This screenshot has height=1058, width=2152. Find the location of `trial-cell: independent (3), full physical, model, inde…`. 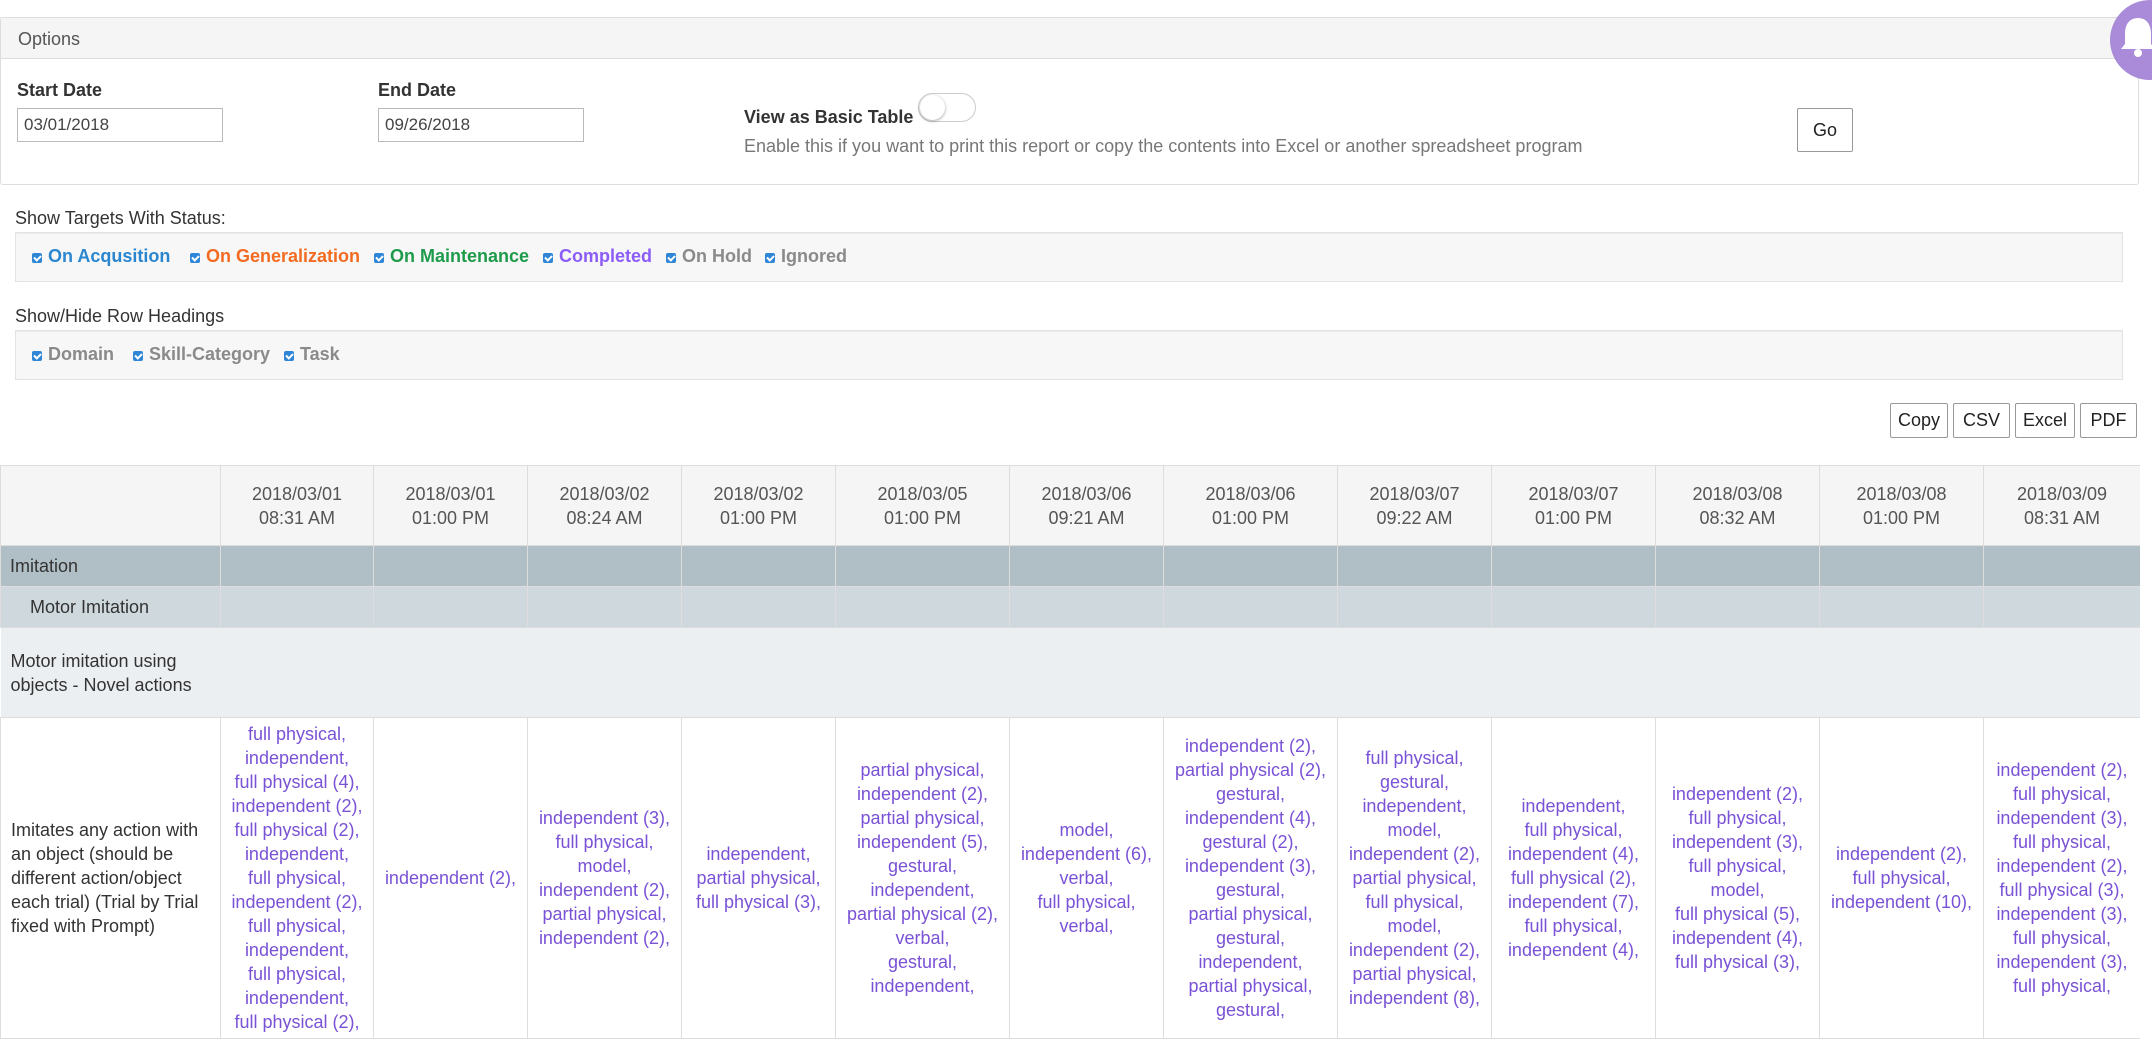

trial-cell: independent (3), full physical, model, inde… is located at coordinates (604, 878).